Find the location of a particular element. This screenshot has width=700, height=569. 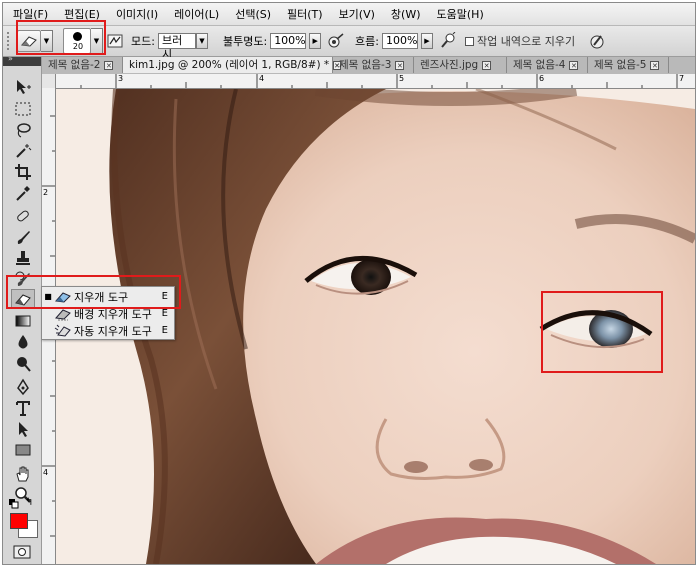

tab-label: 제목 없음-2 is located at coordinates (74, 65).